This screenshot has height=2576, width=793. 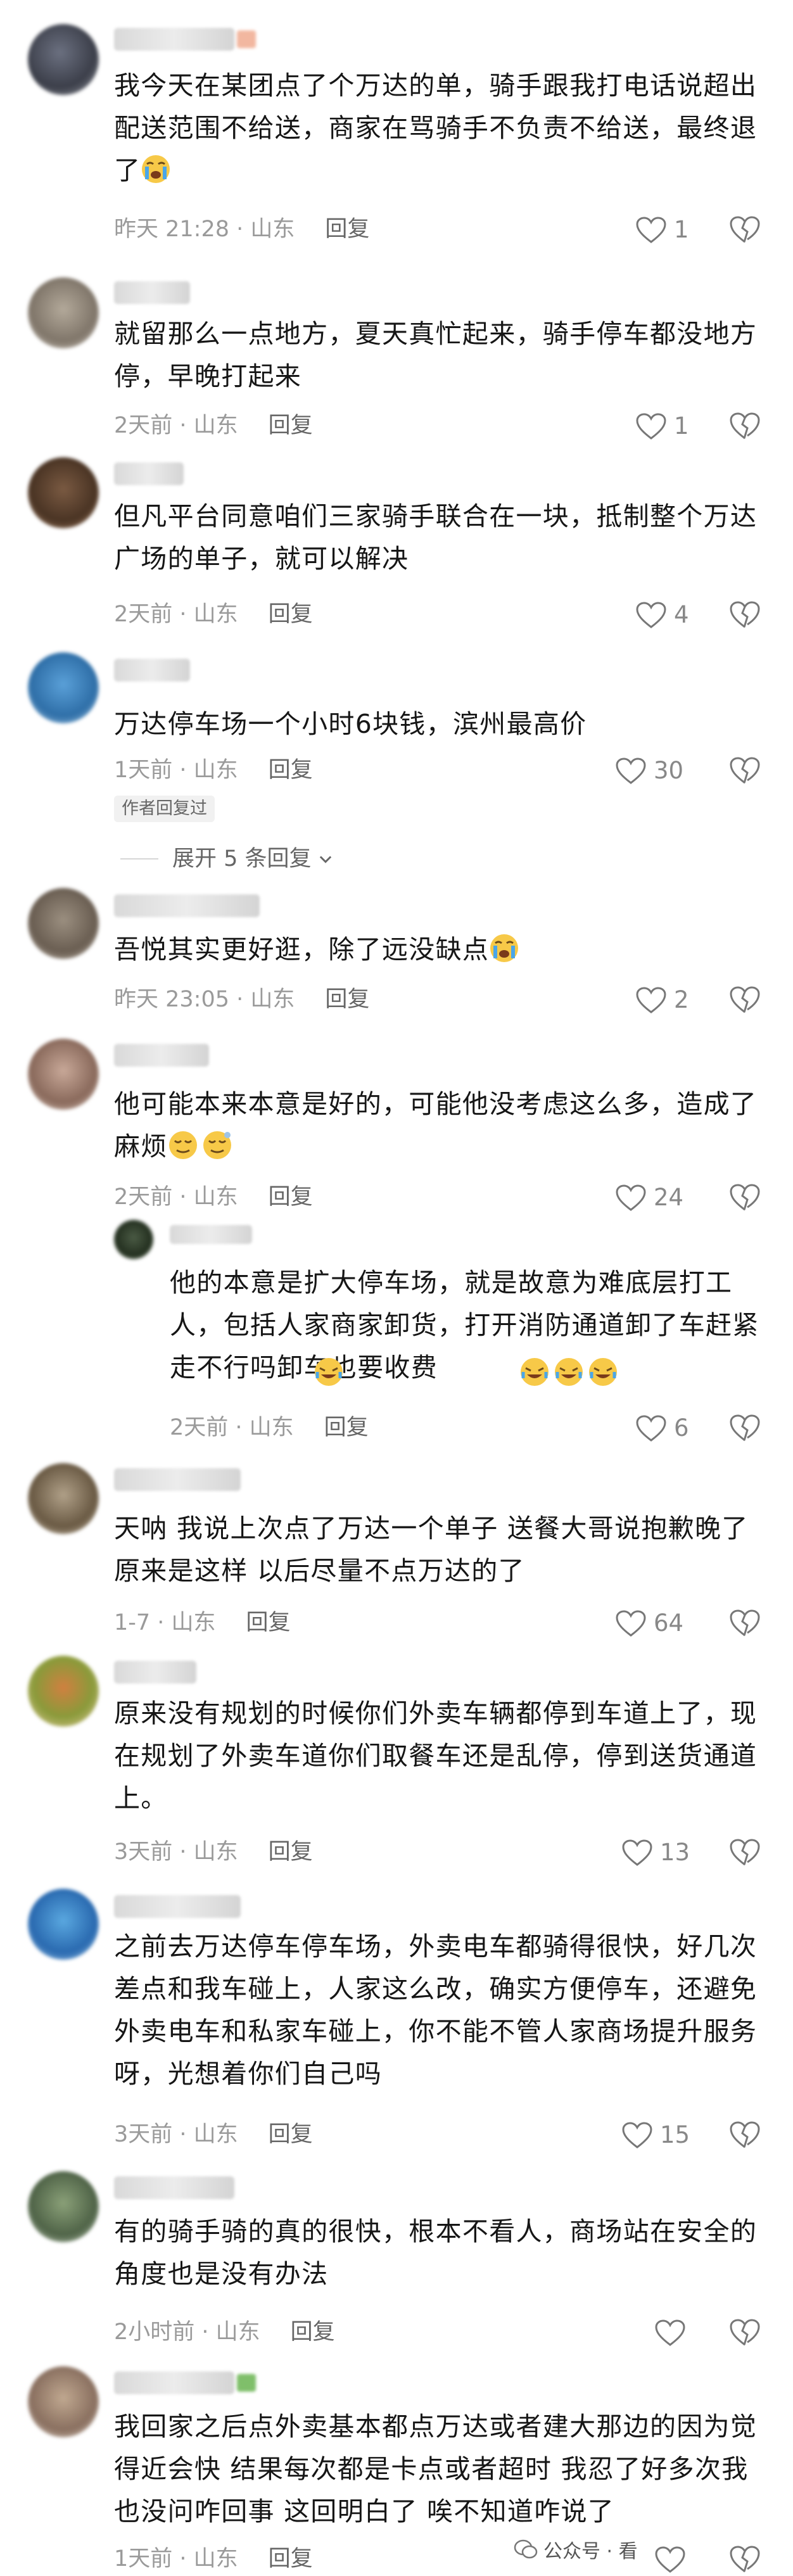 What do you see at coordinates (213, 770) in the screenshot?
I see `comment-meta: 1天前 · 山东 回复` at bounding box center [213, 770].